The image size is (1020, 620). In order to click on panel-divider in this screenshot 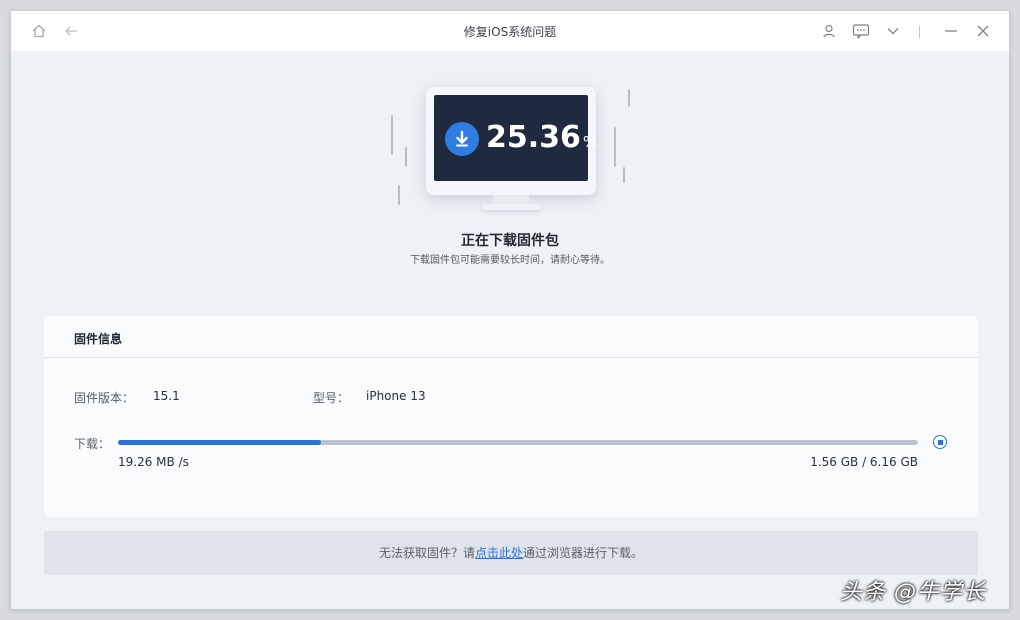, I will do `click(511, 357)`.